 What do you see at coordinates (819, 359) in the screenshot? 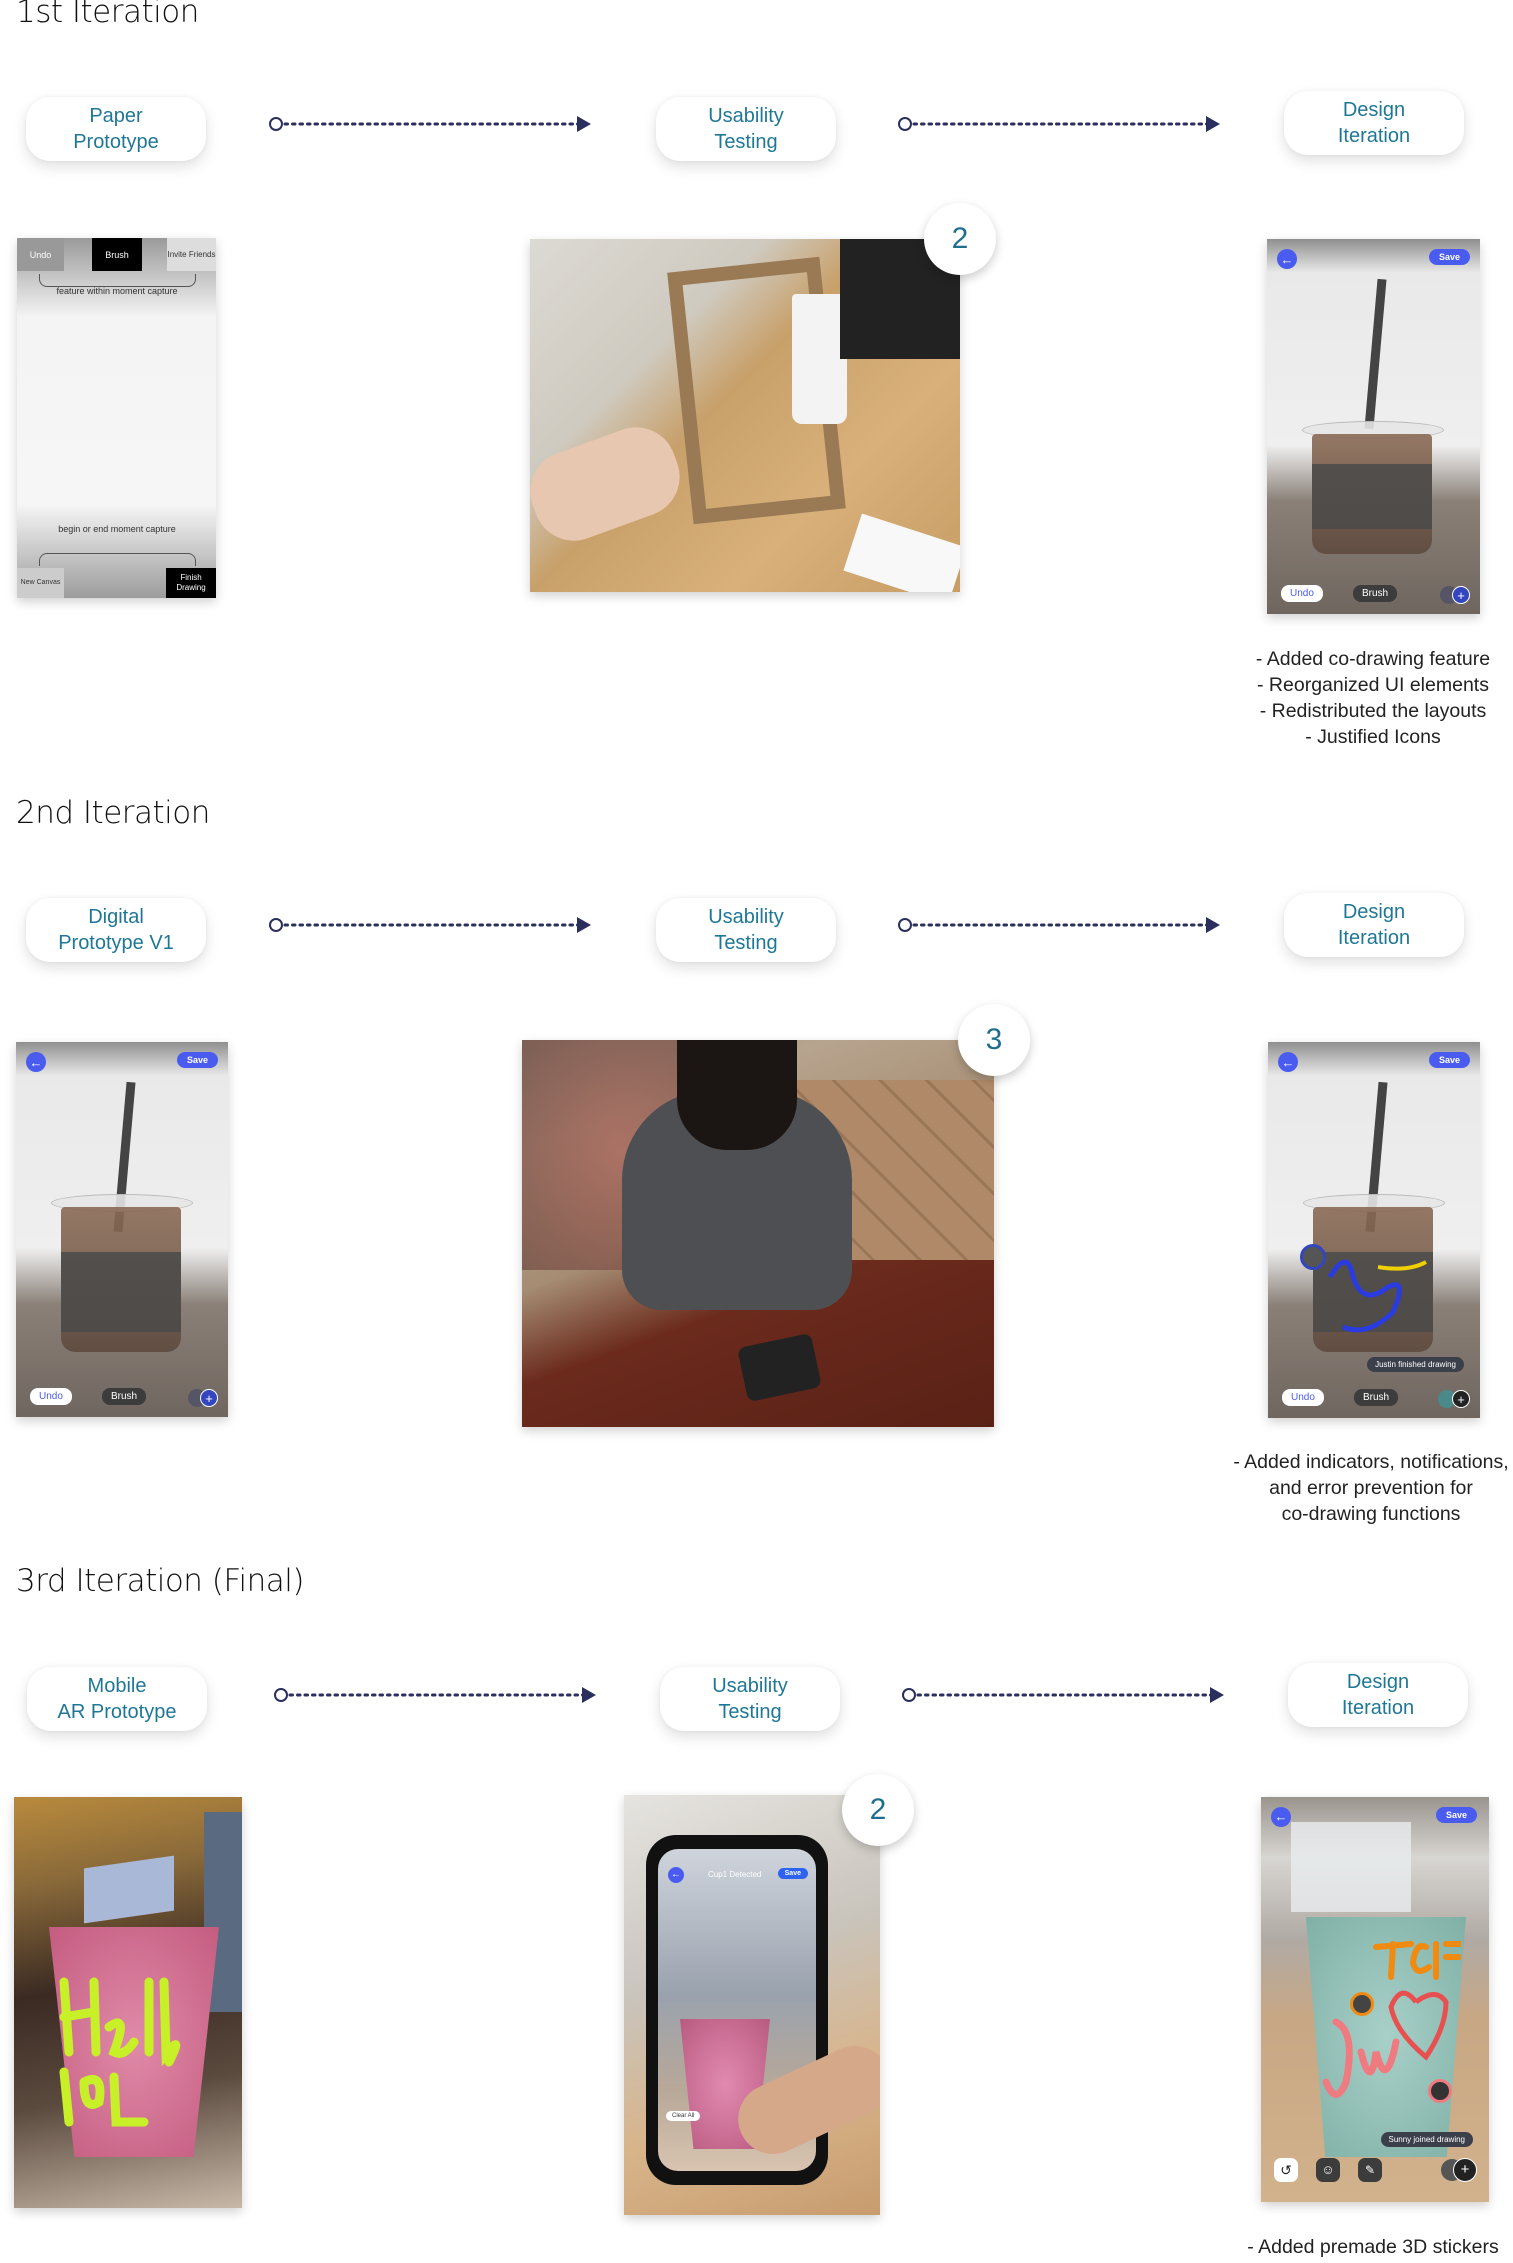
I see `cup` at bounding box center [819, 359].